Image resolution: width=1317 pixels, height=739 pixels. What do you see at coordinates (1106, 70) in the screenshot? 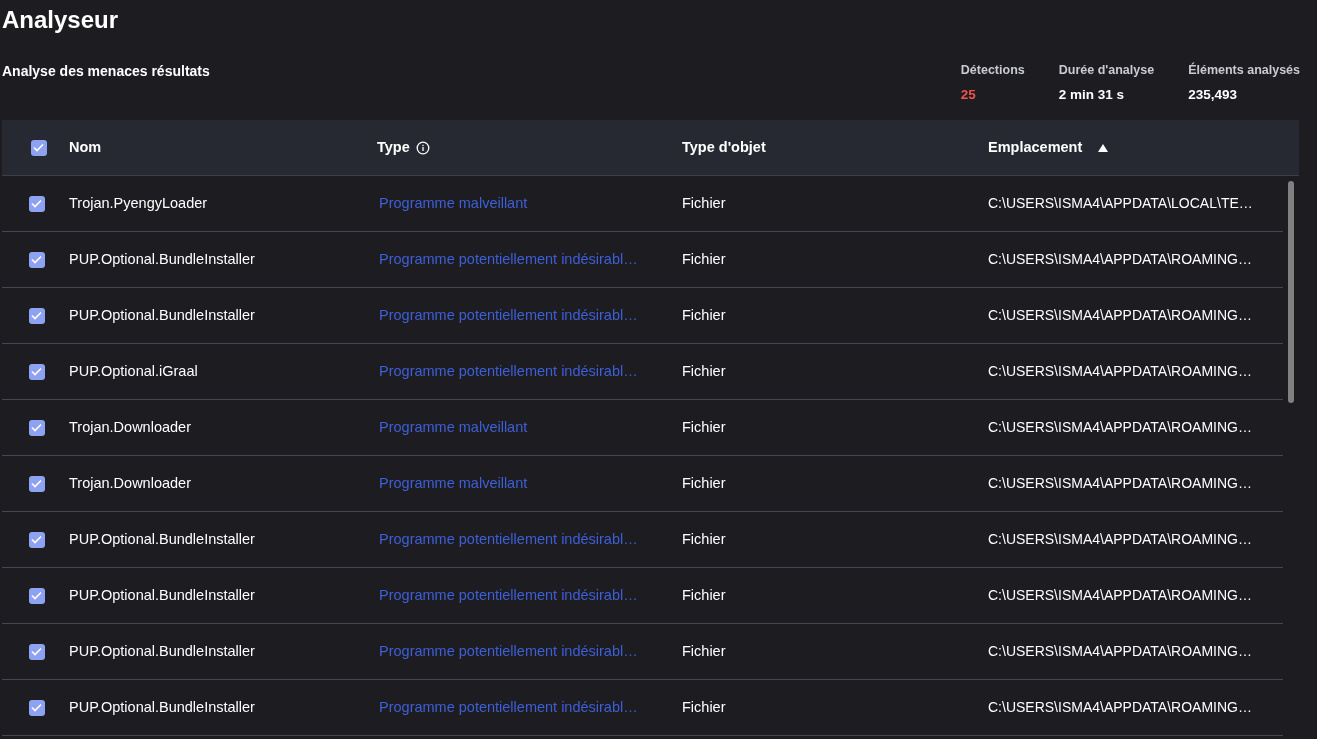
I see `stat-label: Durée d'analyse` at bounding box center [1106, 70].